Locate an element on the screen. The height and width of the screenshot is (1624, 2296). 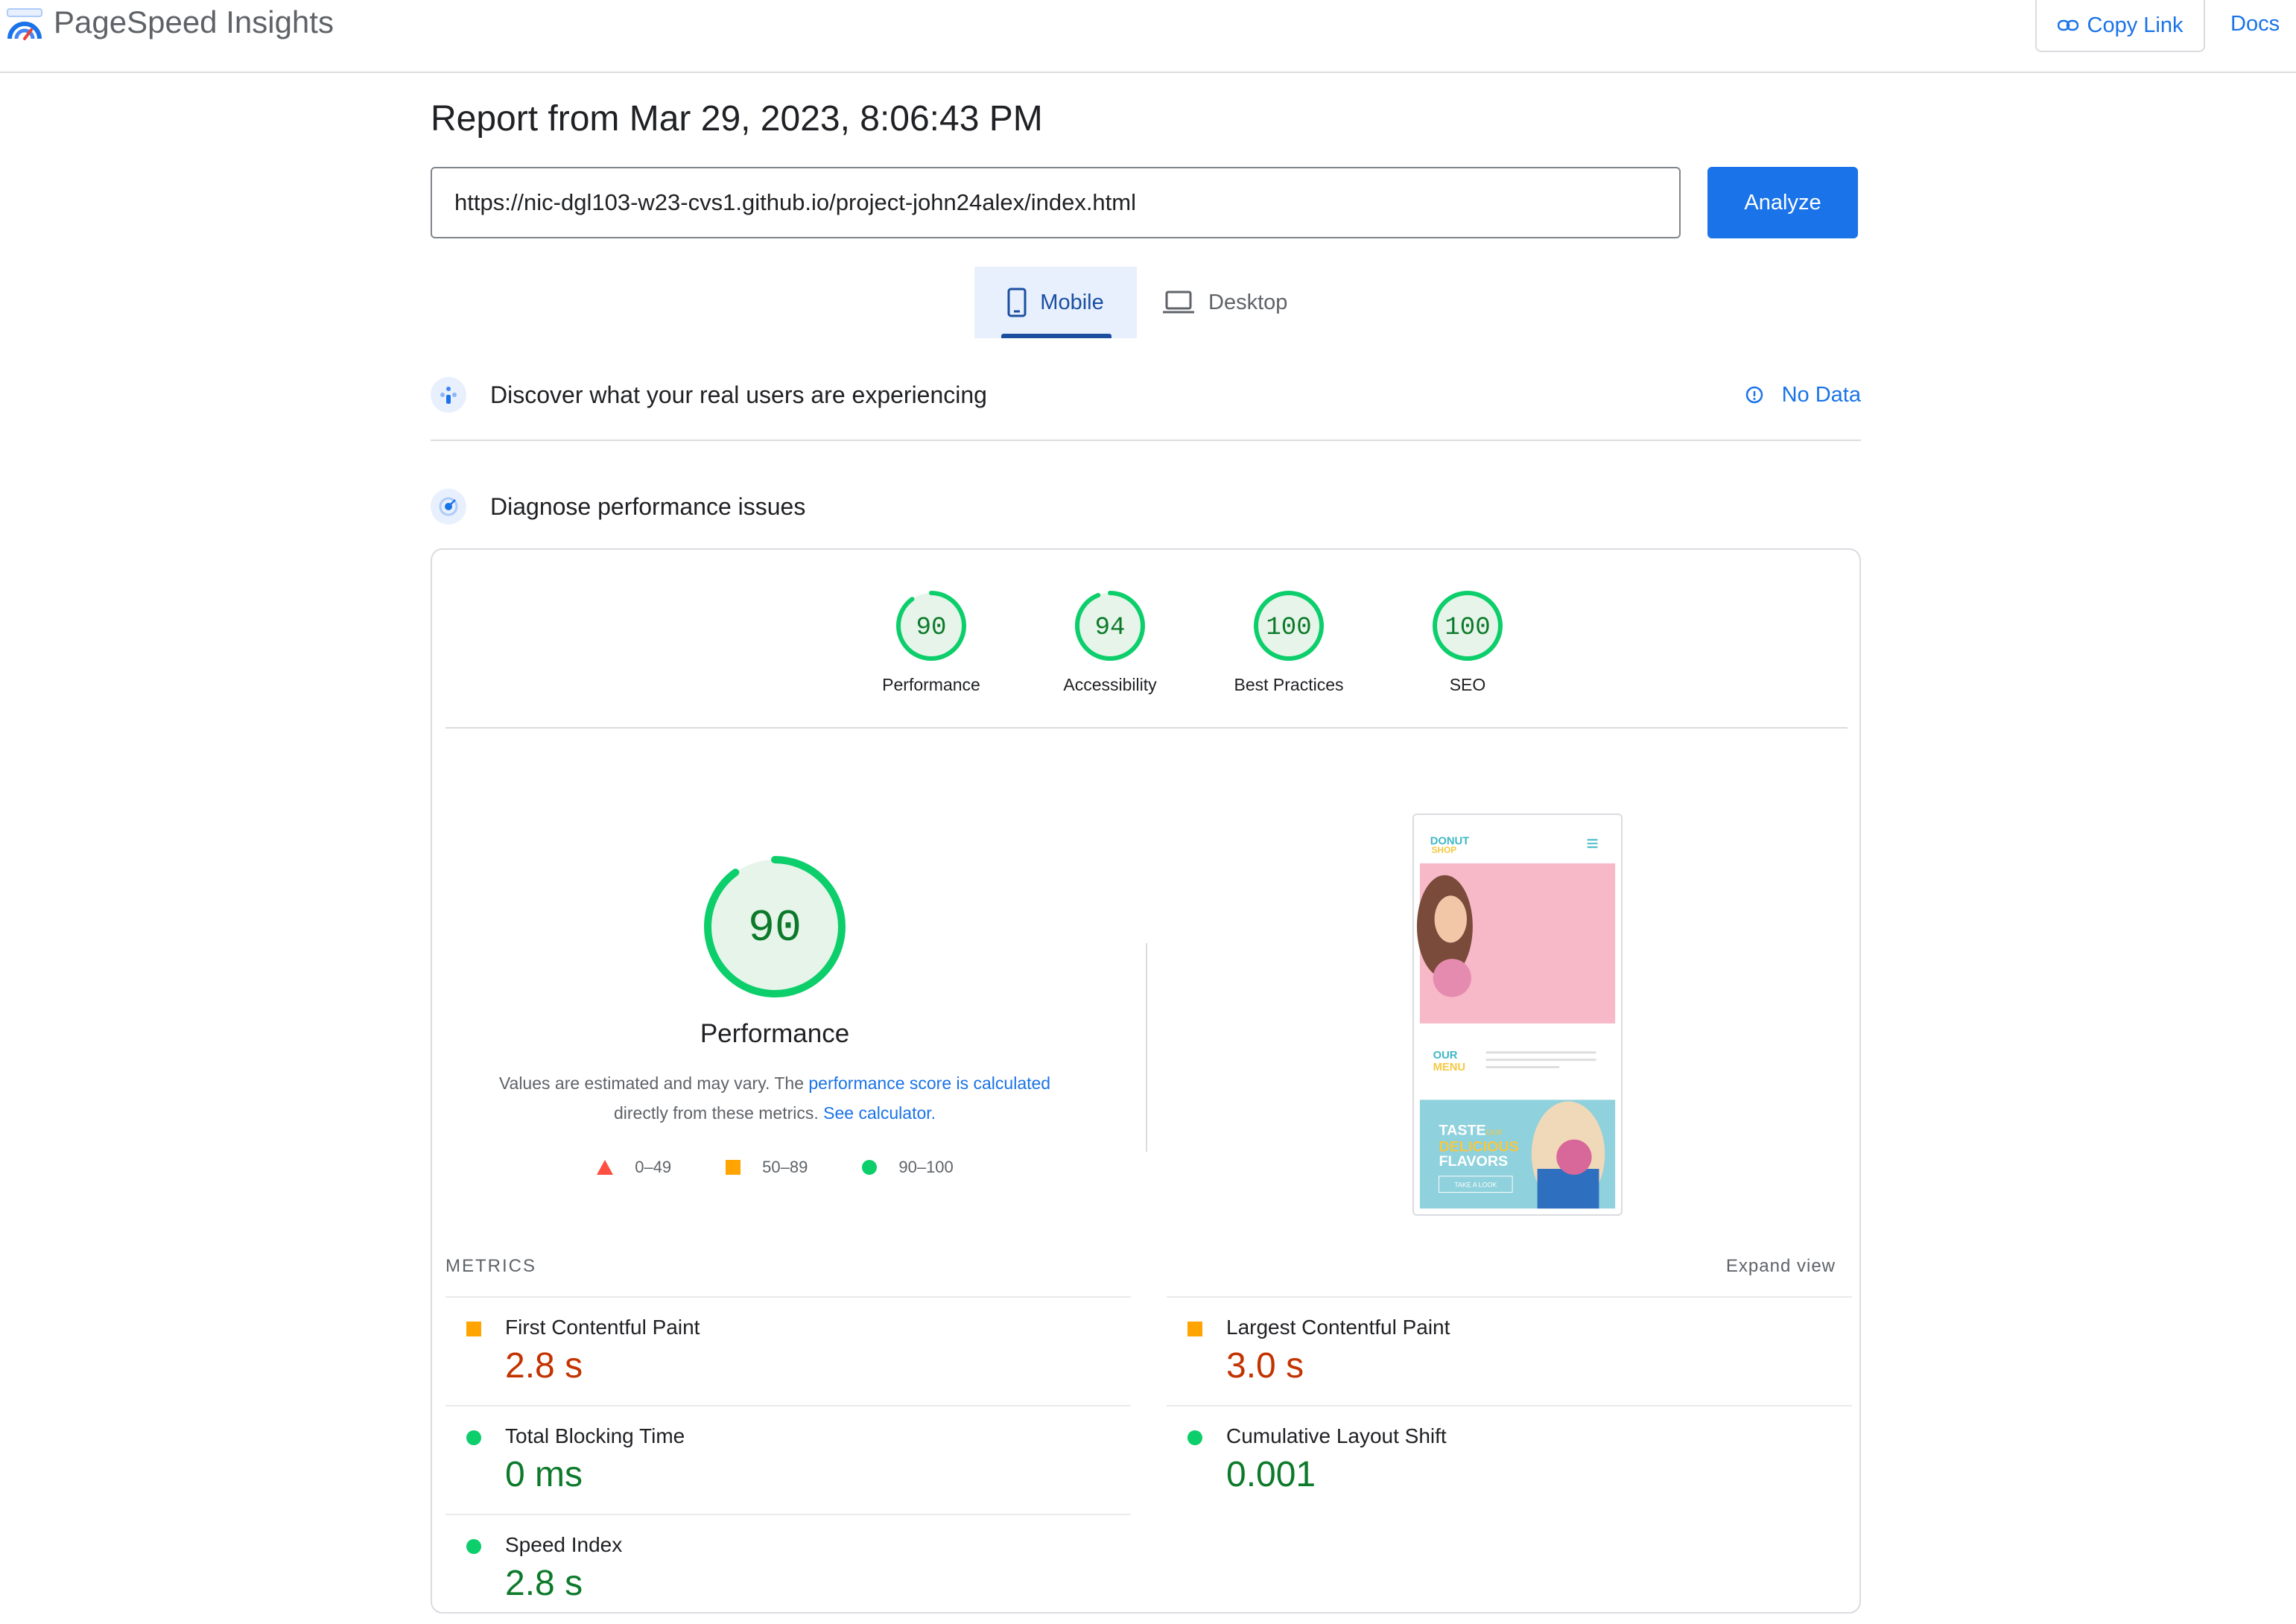
pagespeed-logo-icon is located at coordinates (25, 24).